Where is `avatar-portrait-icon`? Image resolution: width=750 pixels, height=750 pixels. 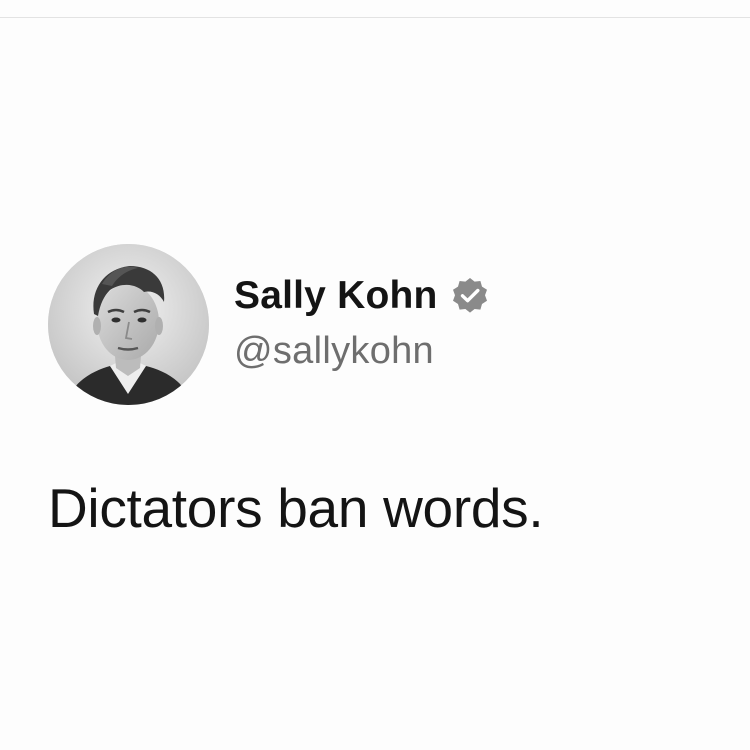 avatar-portrait-icon is located at coordinates (128, 324).